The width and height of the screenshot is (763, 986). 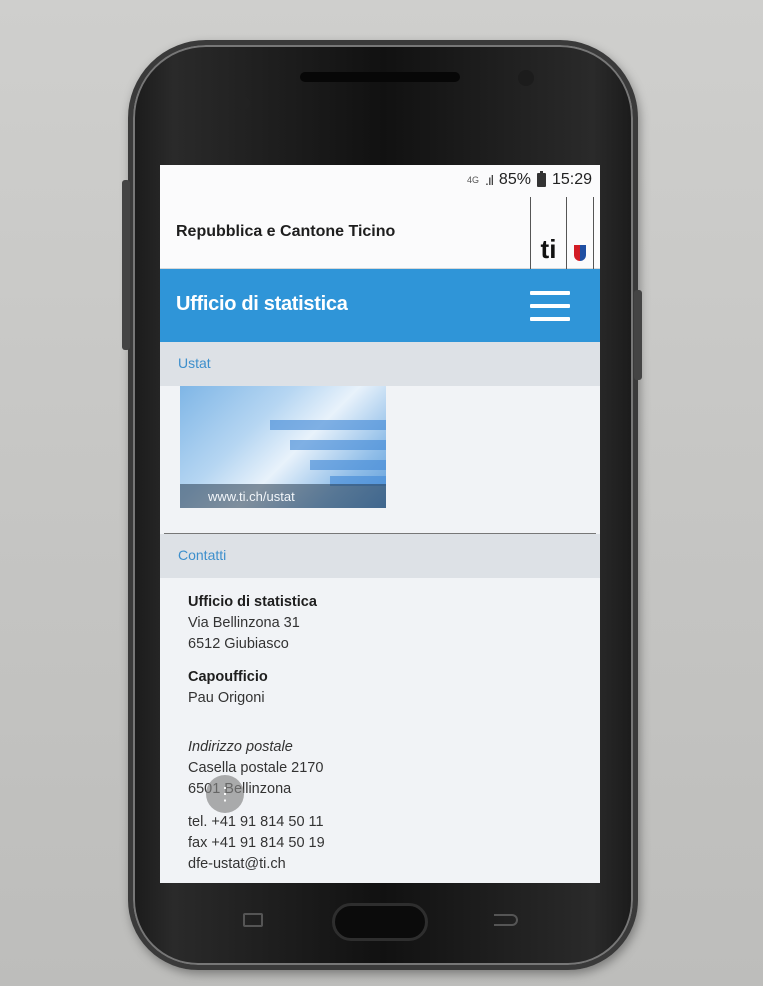 I want to click on head-label: Capoufficio, so click(x=228, y=677).